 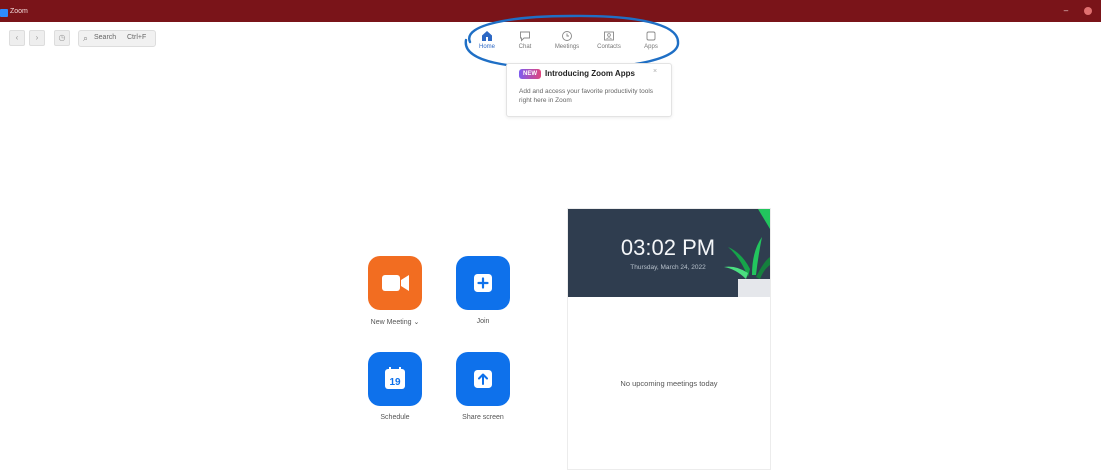 I want to click on search-label: Search, so click(x=105, y=37).